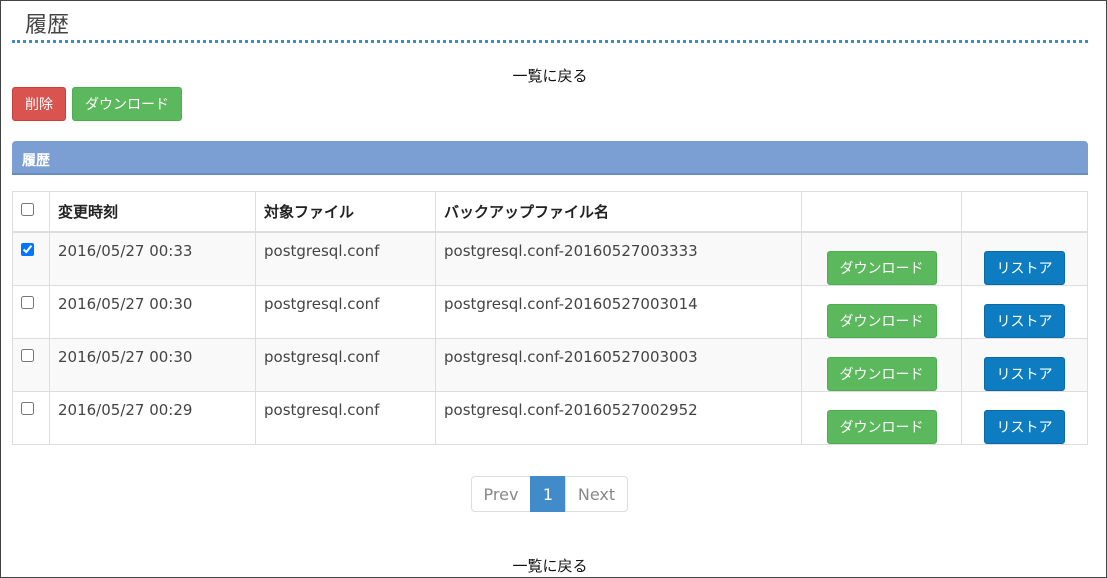 The width and height of the screenshot is (1107, 578). Describe the element at coordinates (618, 417) in the screenshot. I see `row-backup: postgresql.conf-20160527002952` at that location.